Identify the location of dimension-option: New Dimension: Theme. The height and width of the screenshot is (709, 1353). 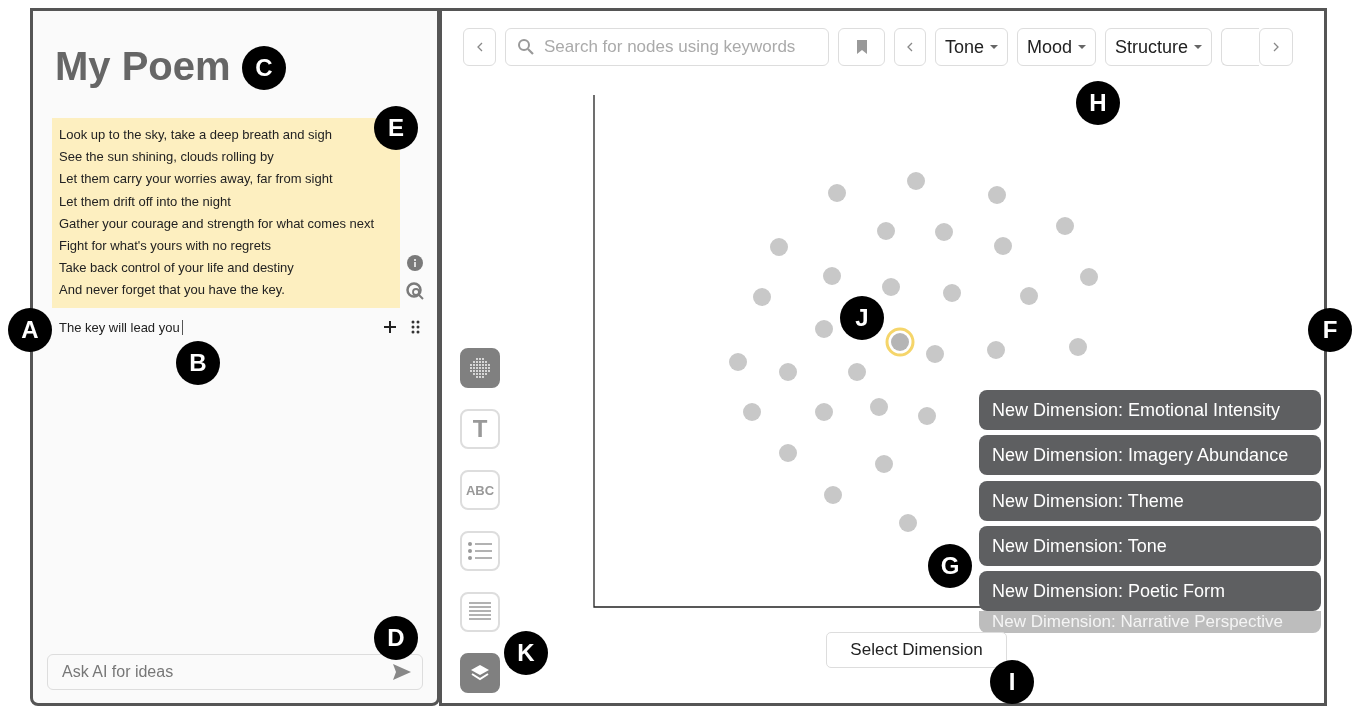
(1150, 501).